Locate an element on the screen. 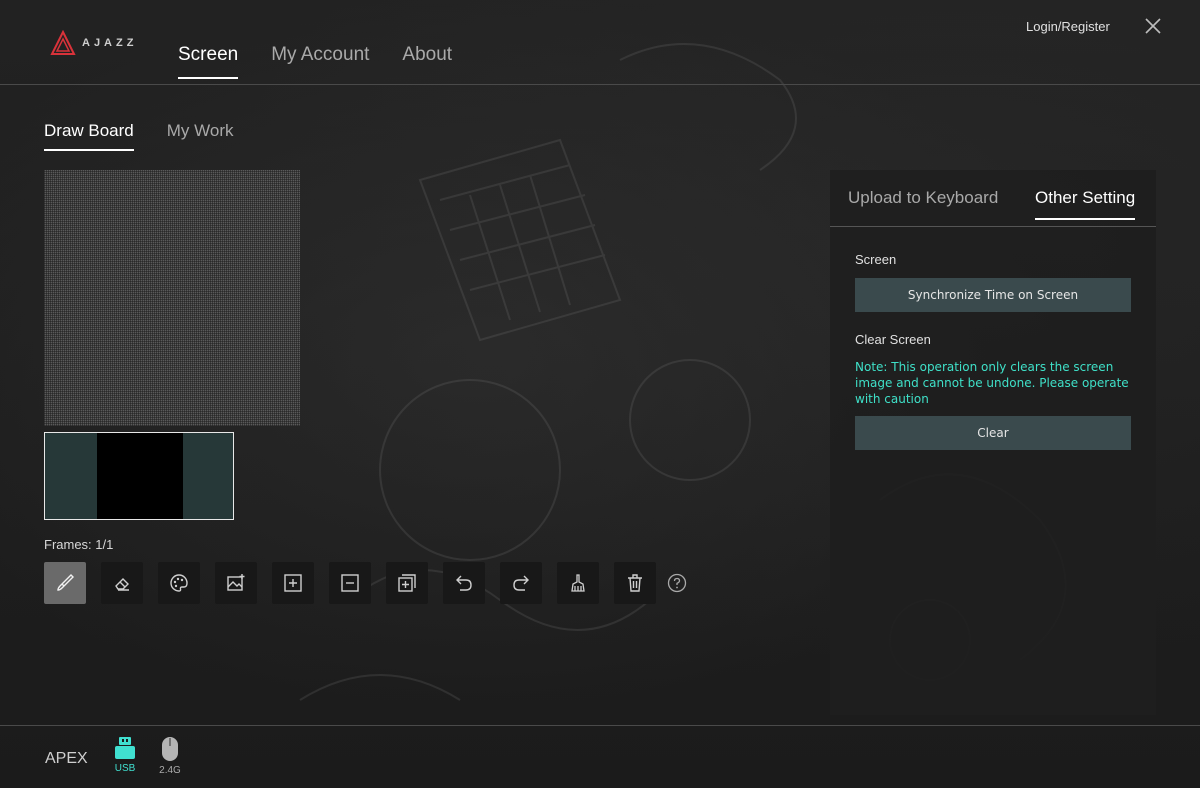 This screenshot has width=1200, height=788. frame-thumbnail is located at coordinates (139, 476).